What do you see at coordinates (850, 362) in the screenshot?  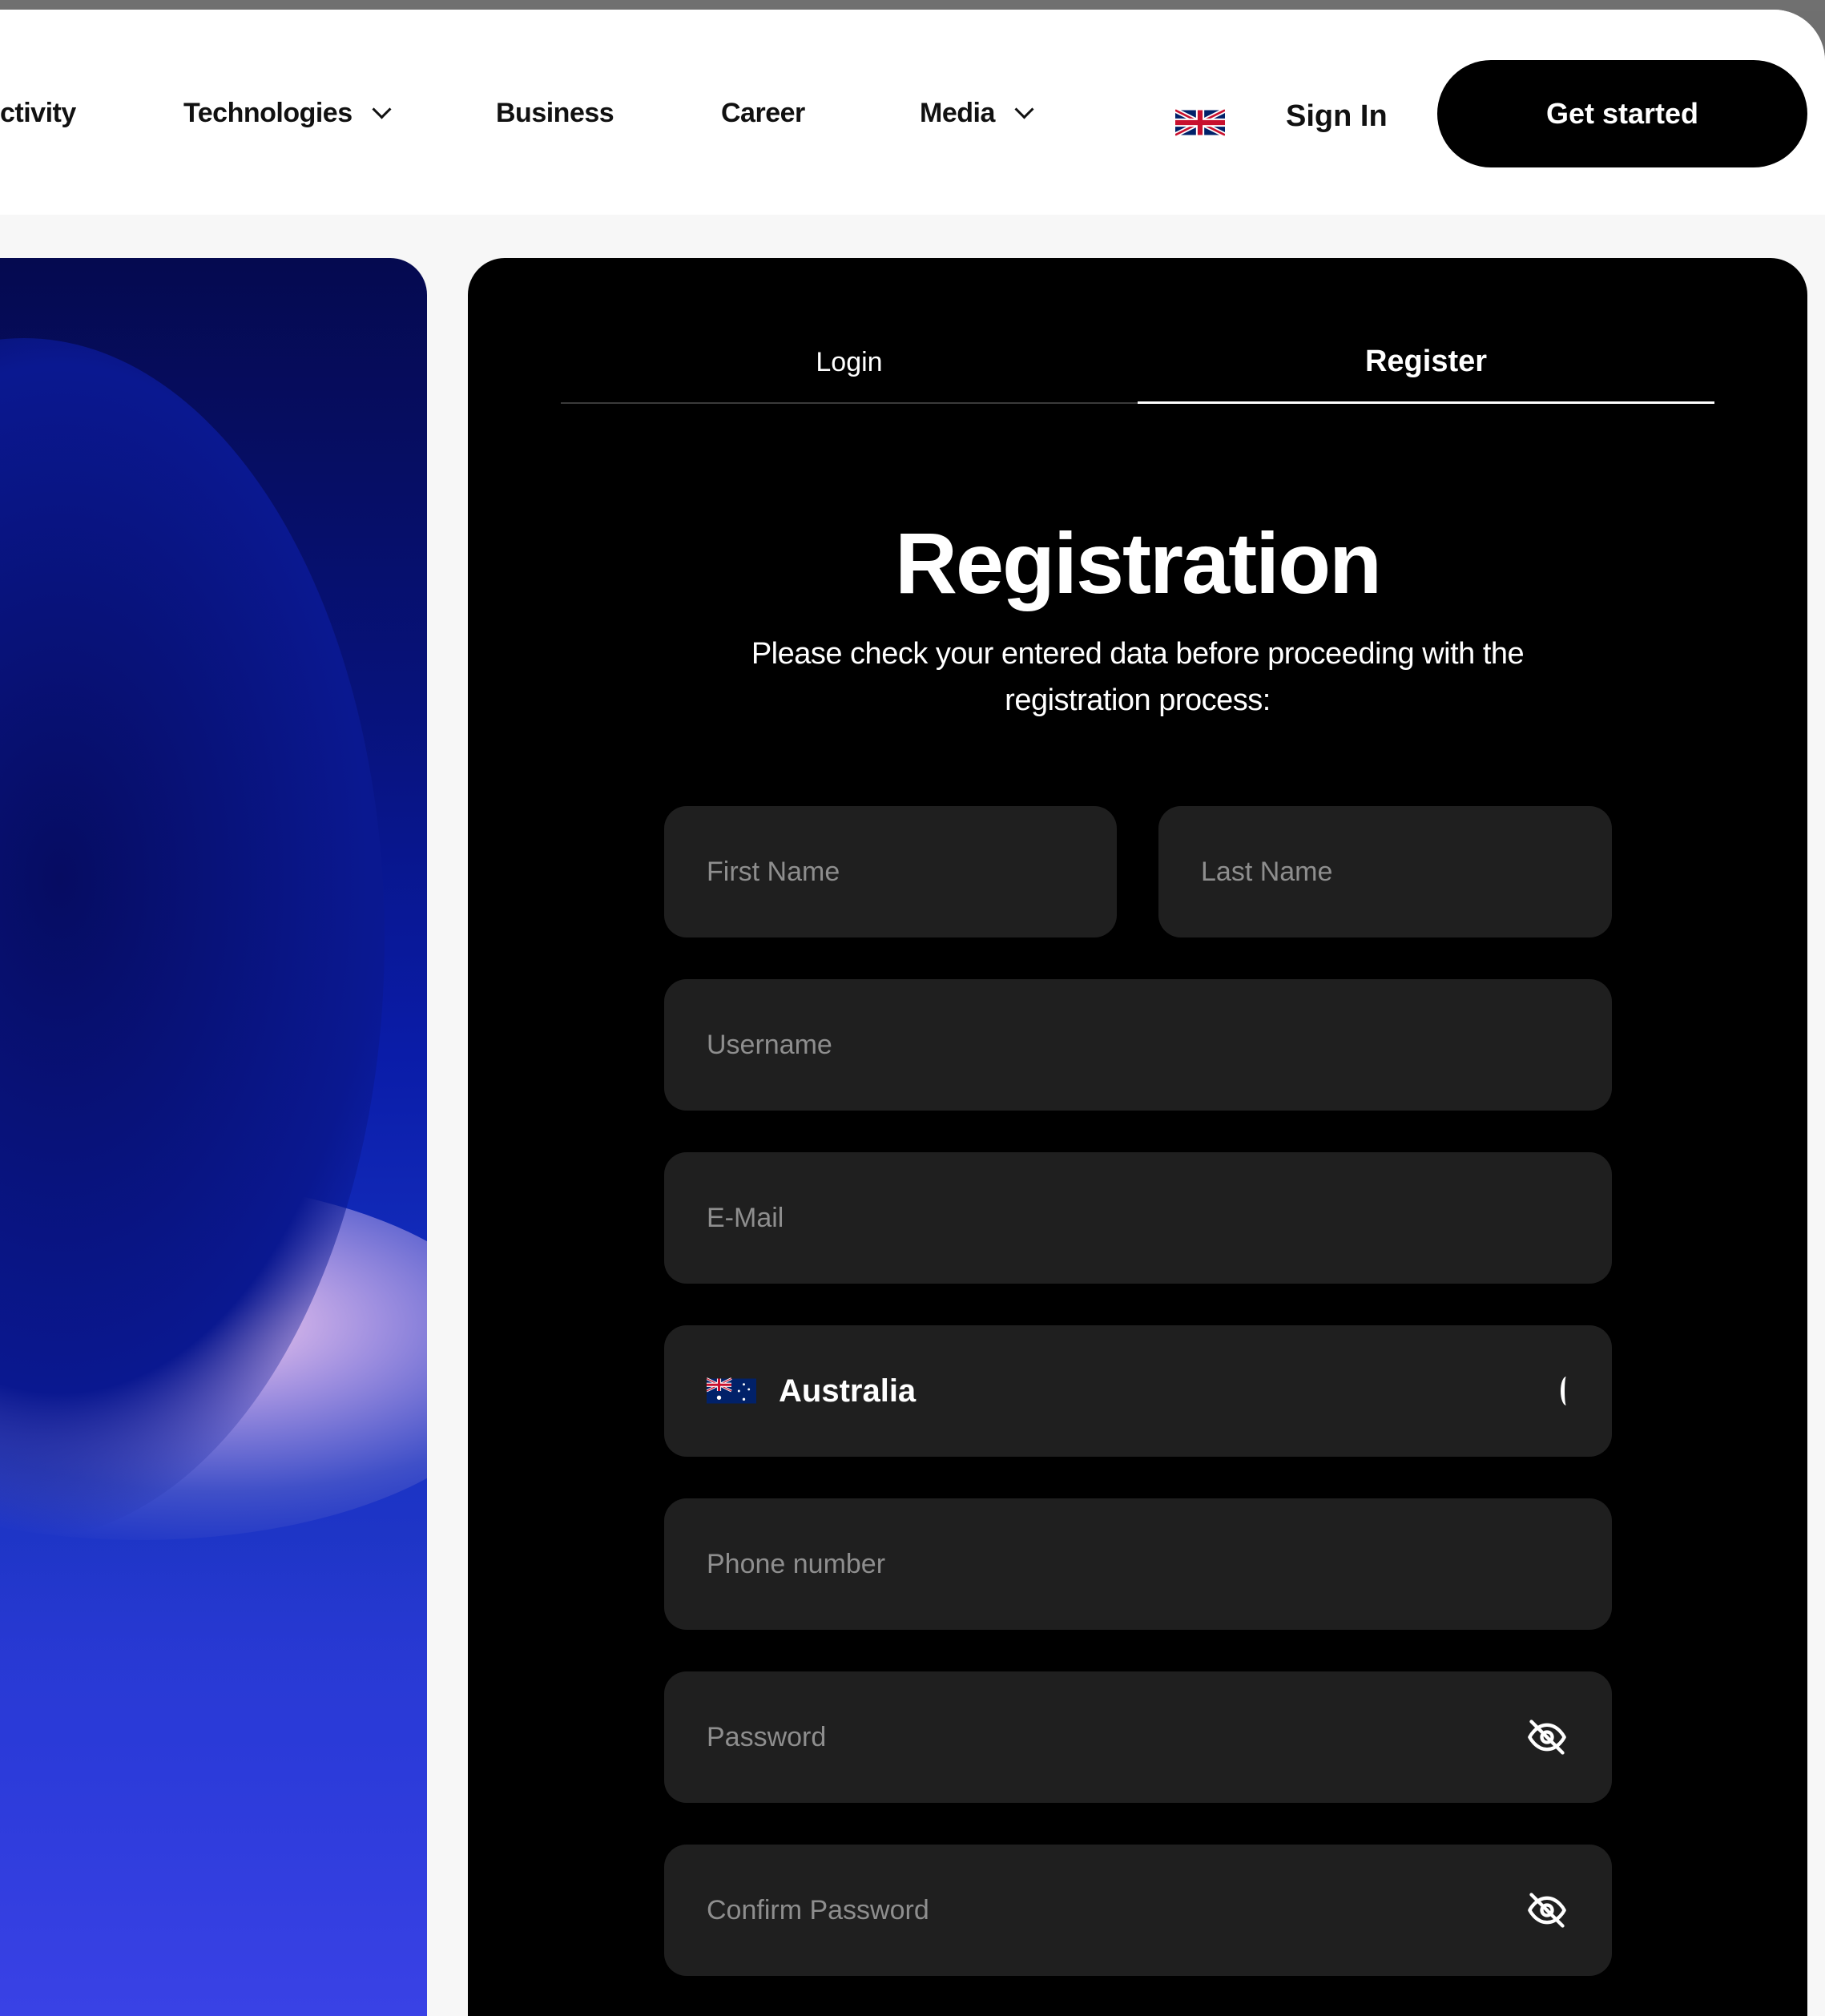 I see `tab-login: Login` at bounding box center [850, 362].